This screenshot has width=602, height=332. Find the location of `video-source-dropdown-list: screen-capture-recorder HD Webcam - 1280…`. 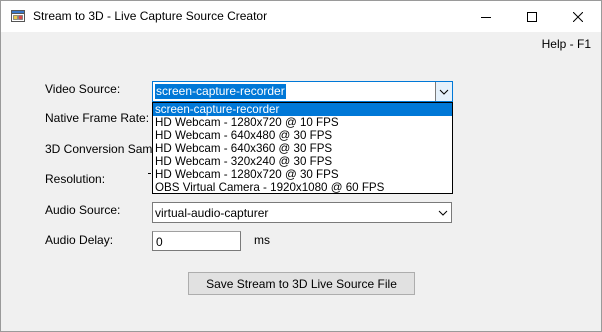

video-source-dropdown-list: screen-capture-recorder HD Webcam - 1280… is located at coordinates (302, 148).